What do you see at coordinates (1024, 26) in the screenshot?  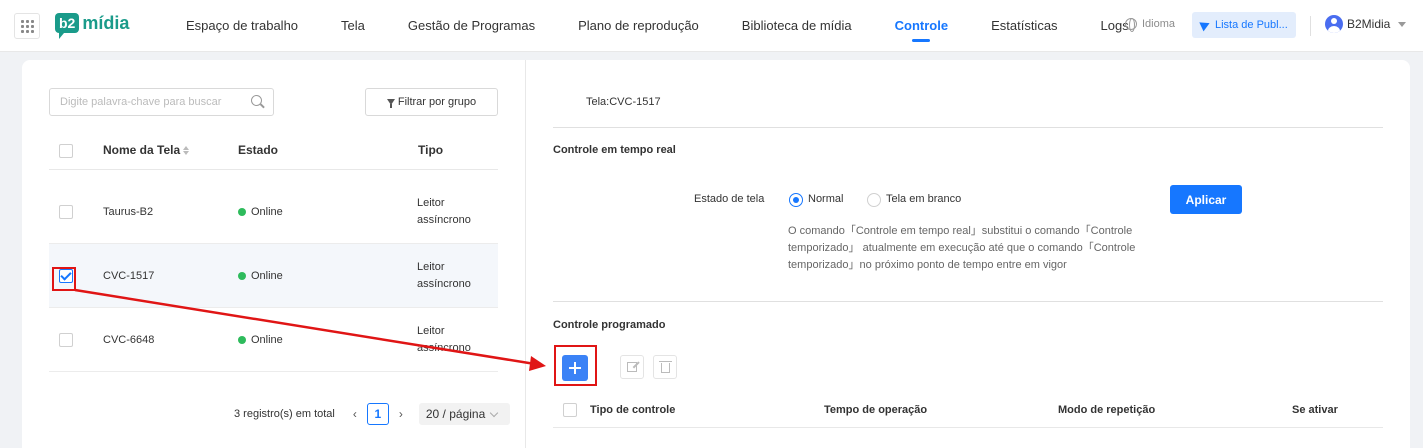 I see `nav-item-statistics: Estatísticas` at bounding box center [1024, 26].